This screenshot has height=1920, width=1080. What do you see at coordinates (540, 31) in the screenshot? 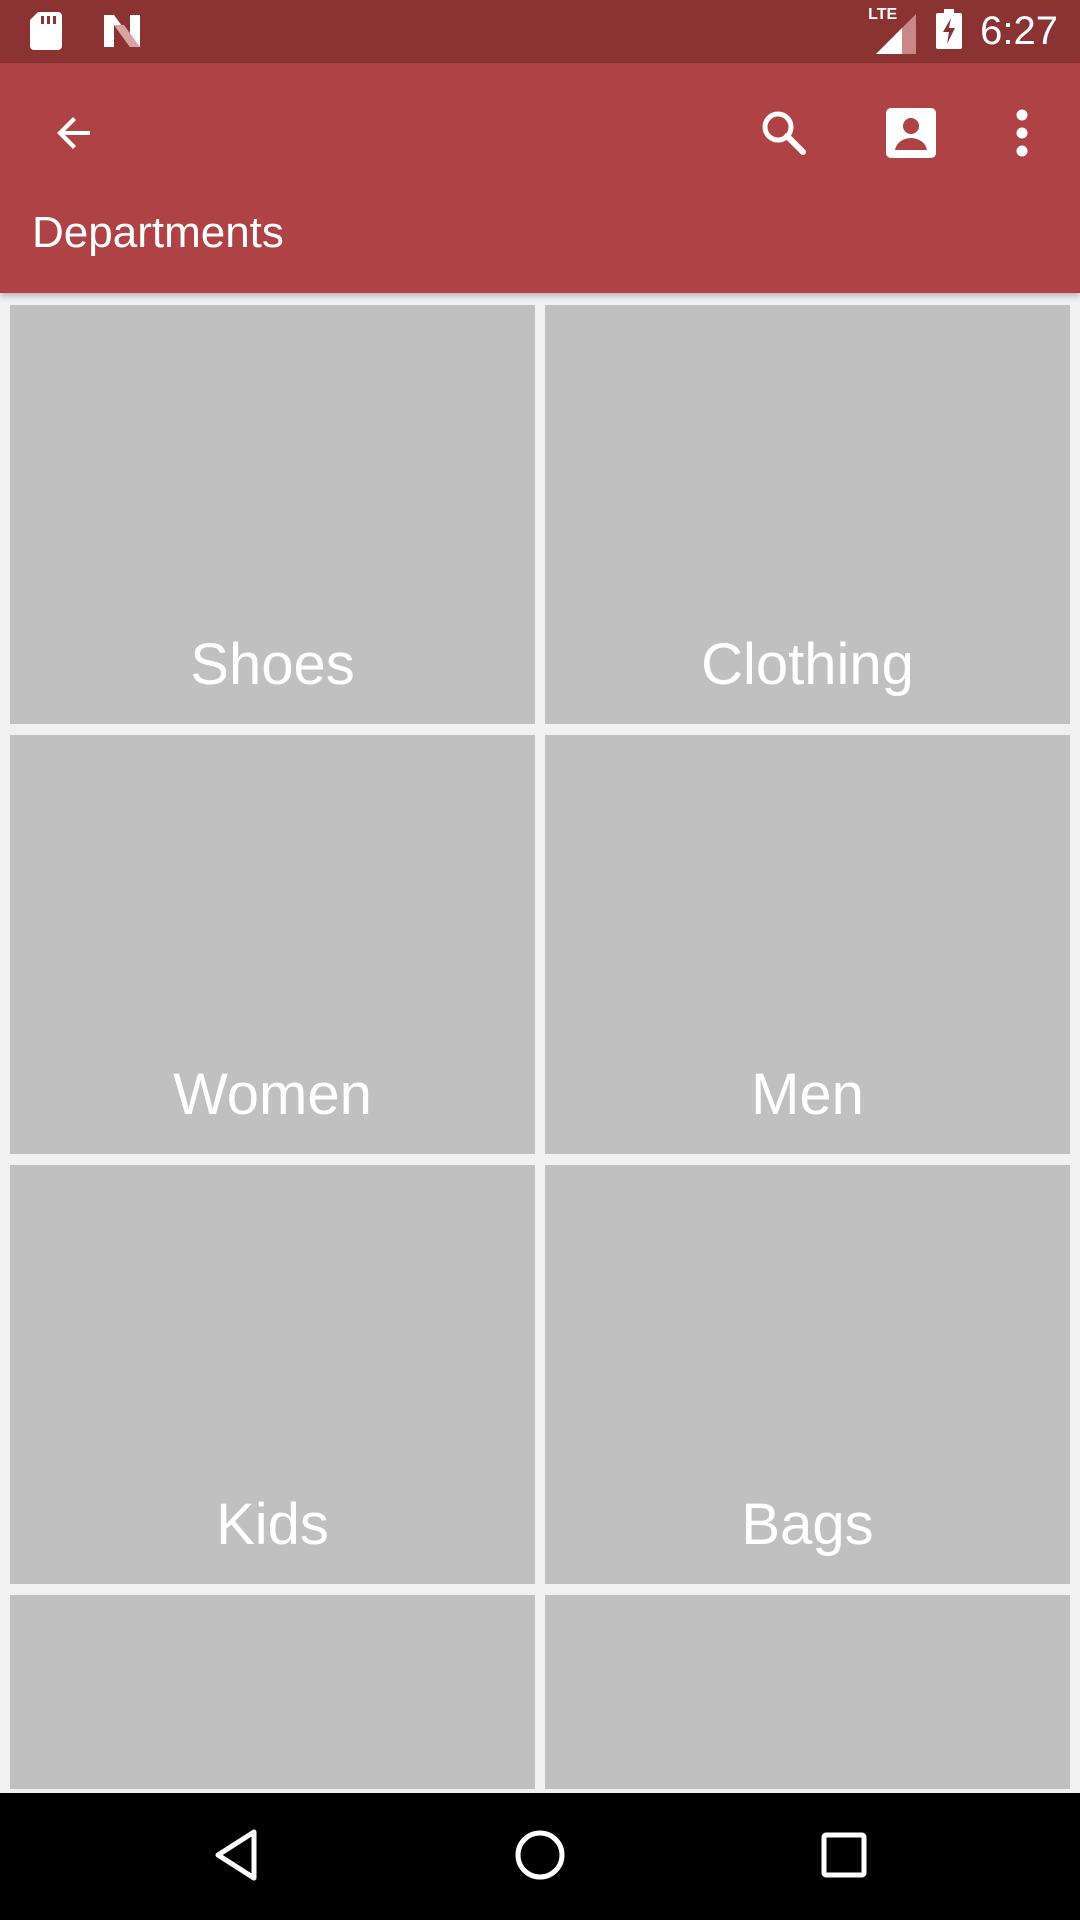
I see `status-bar: LTE 6:27` at bounding box center [540, 31].